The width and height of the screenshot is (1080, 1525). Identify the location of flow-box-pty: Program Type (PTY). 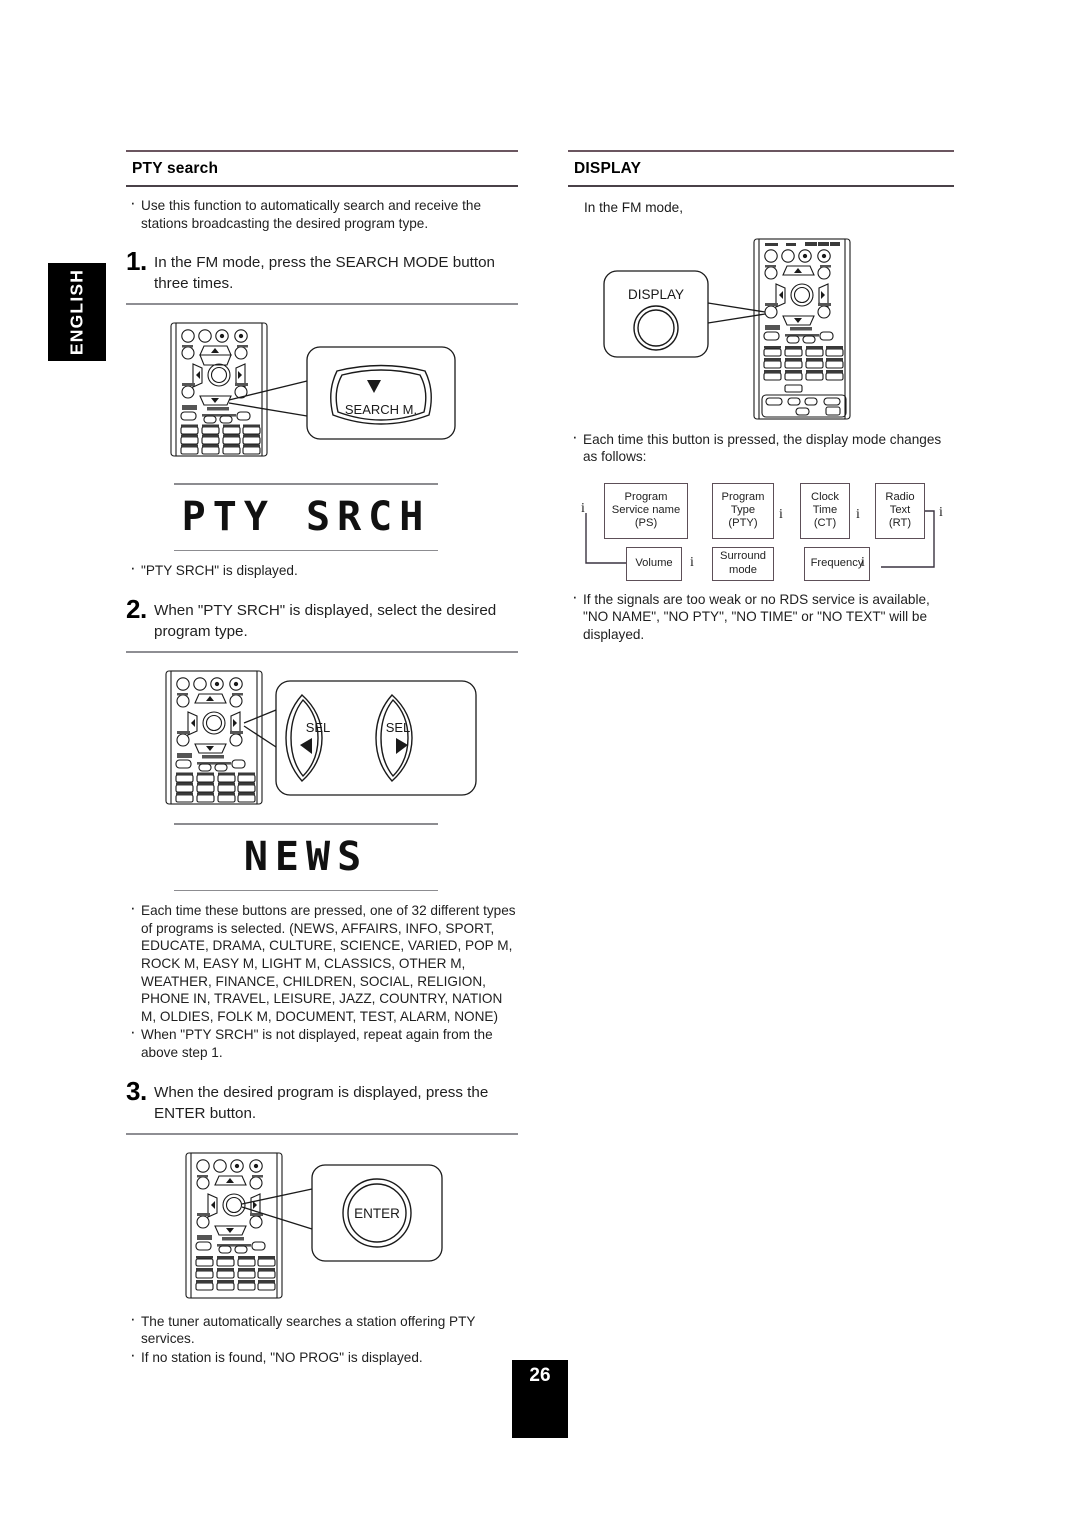
(743, 510).